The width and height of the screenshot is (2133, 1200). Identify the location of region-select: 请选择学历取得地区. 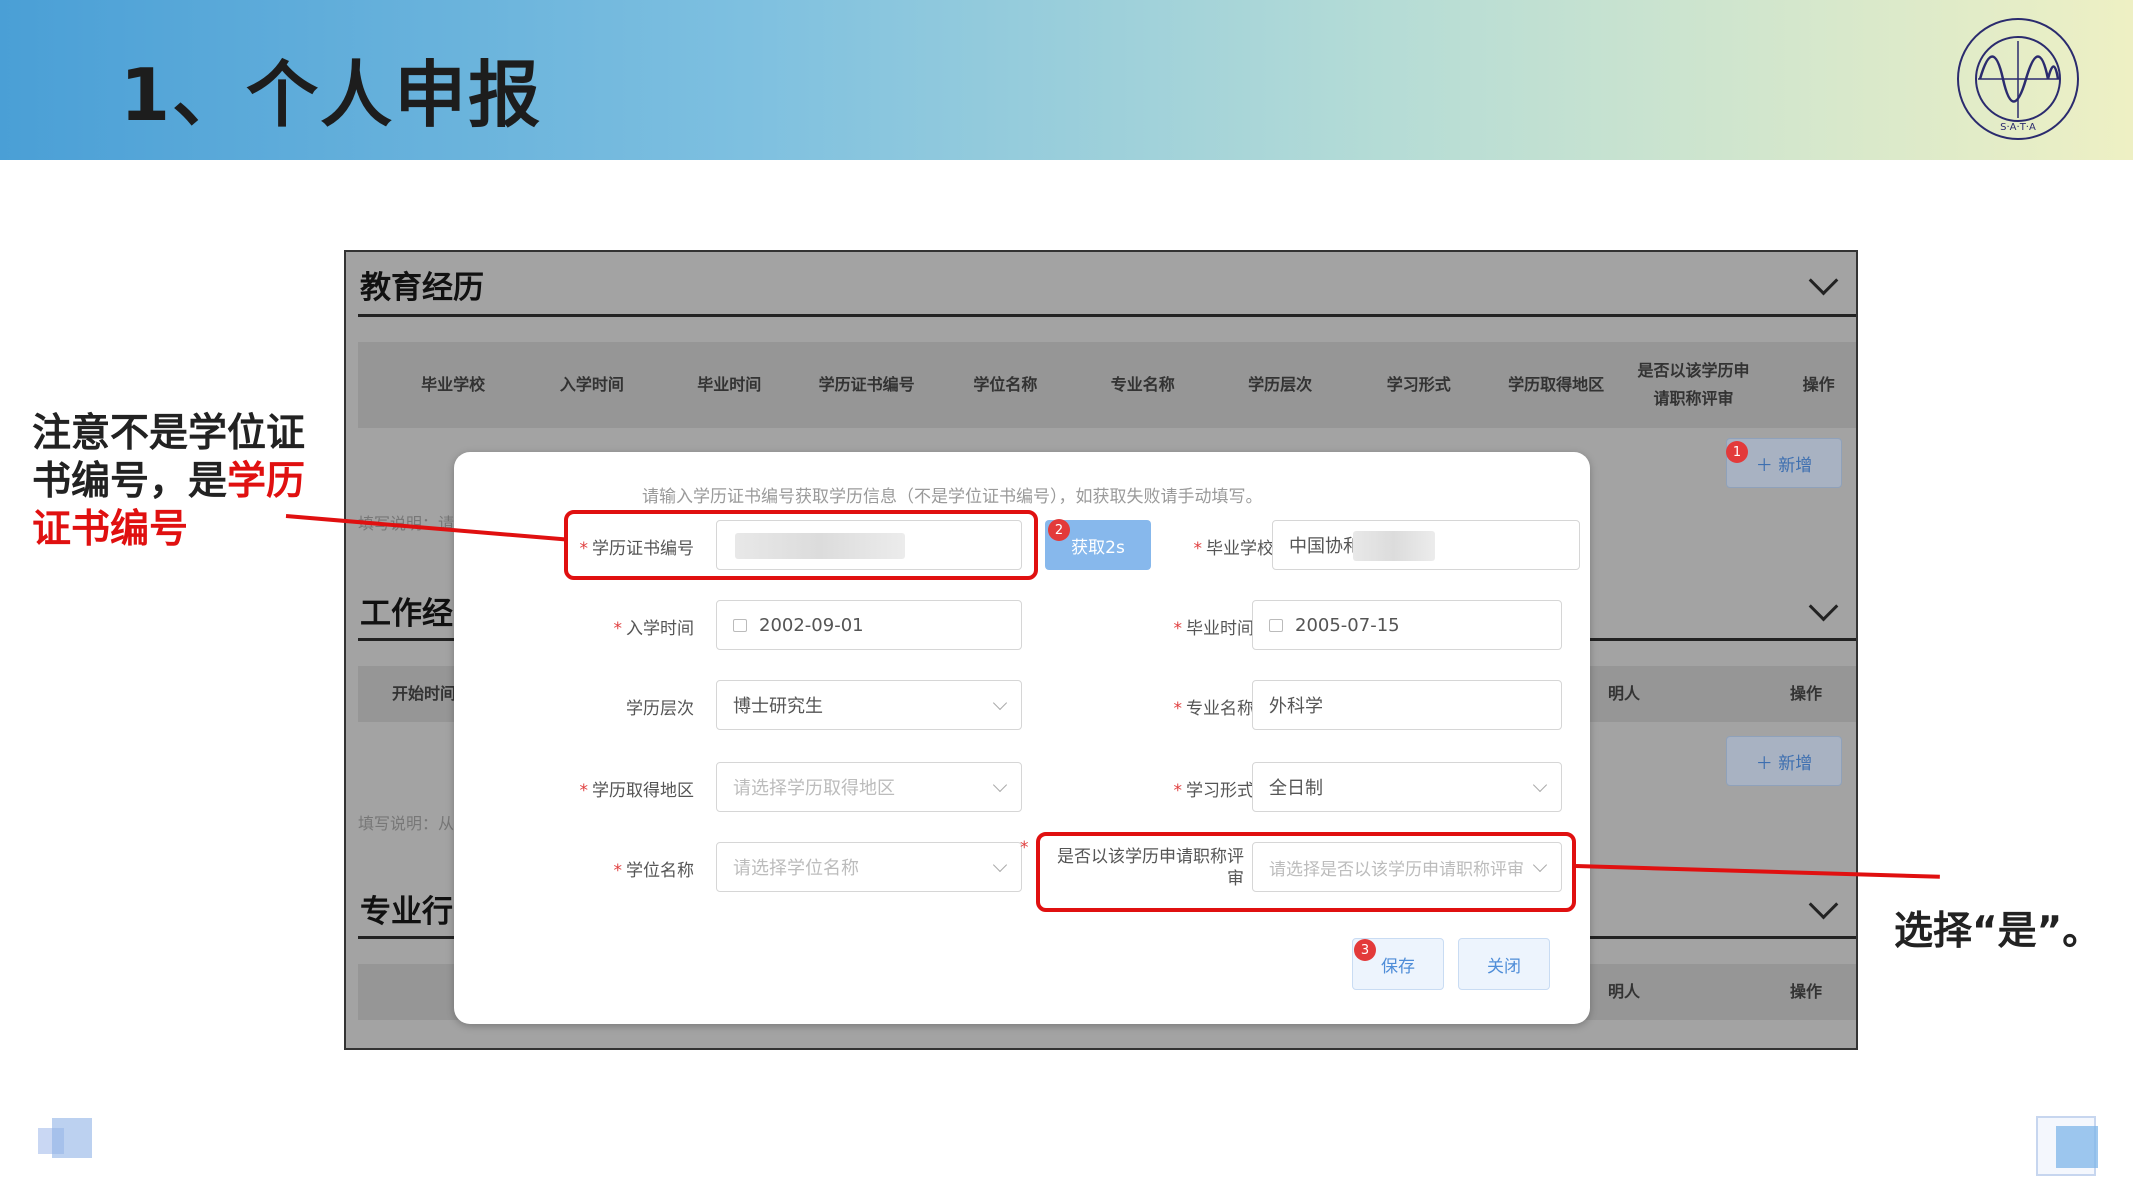
(869, 787).